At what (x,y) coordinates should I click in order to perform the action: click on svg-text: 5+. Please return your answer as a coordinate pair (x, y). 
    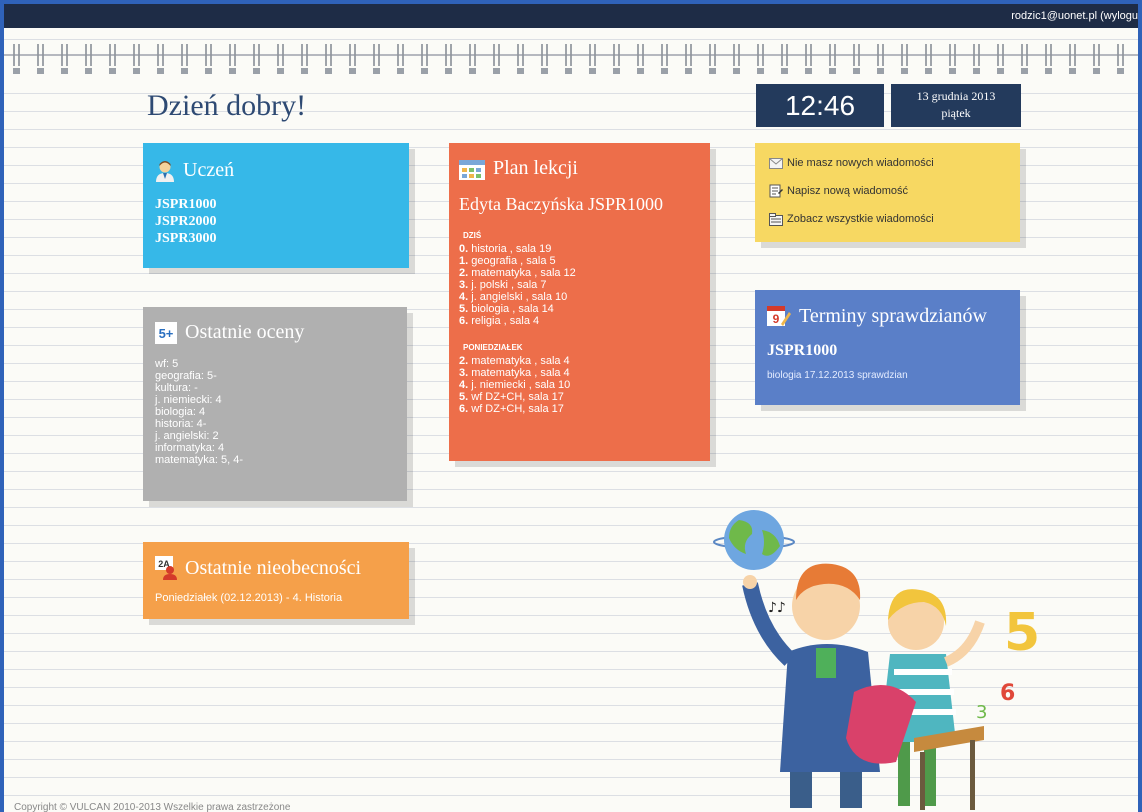
    Looking at the image, I should click on (166, 333).